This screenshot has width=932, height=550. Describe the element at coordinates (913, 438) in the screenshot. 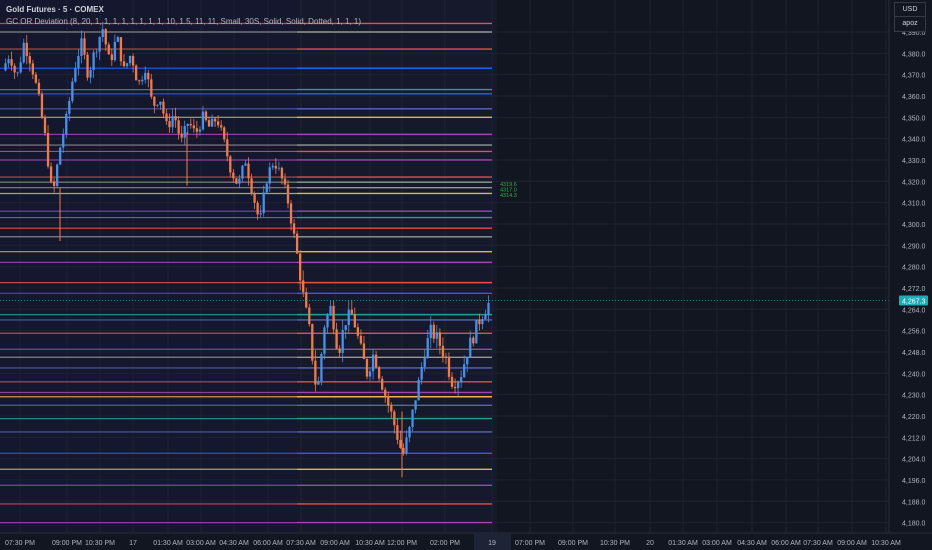

I see `price-tick-label: 4,212.0` at that location.